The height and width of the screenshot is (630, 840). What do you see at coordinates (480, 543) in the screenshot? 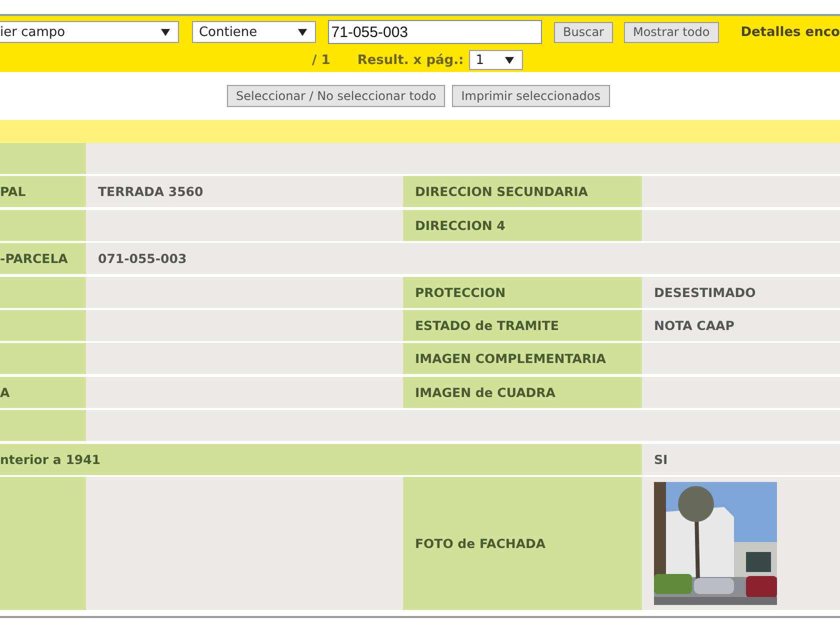
I see `field-label: FOTO de FACHADA` at bounding box center [480, 543].